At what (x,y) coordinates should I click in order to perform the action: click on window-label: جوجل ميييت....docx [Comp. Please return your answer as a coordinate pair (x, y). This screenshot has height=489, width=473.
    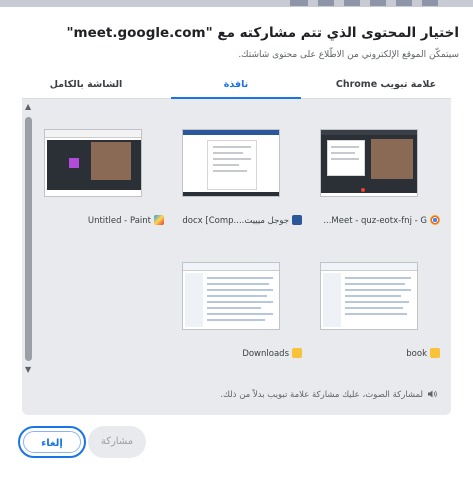
    Looking at the image, I should click on (239, 220).